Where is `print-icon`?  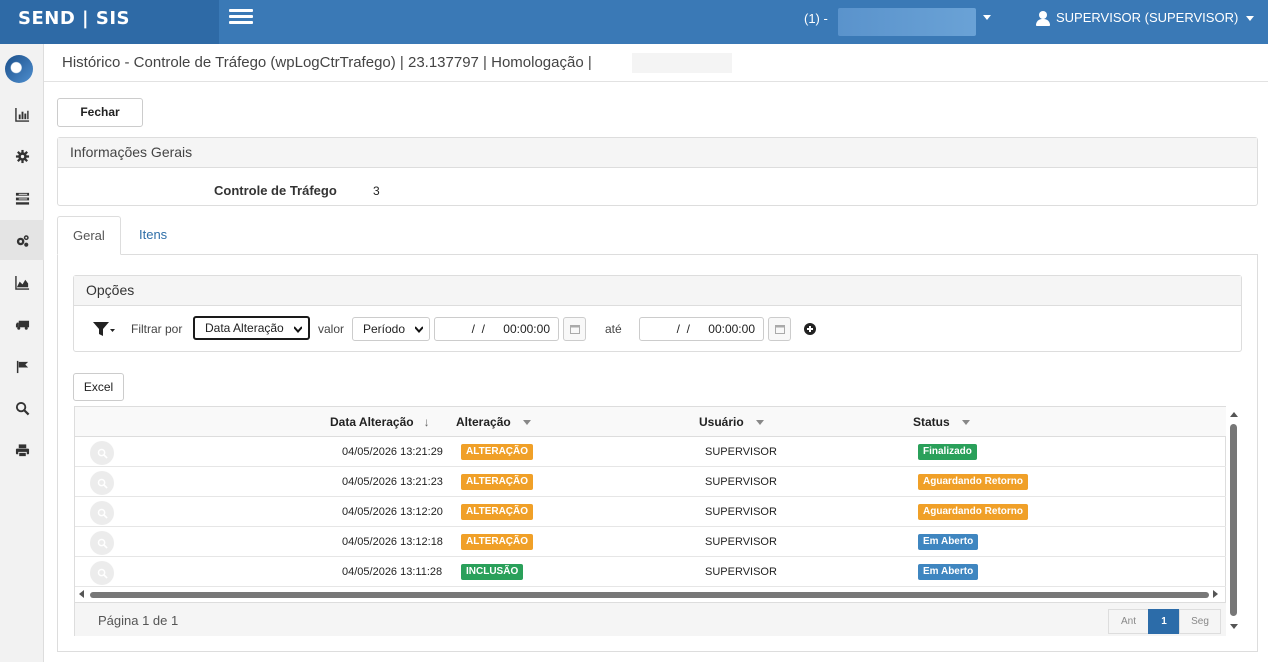 print-icon is located at coordinates (22, 450).